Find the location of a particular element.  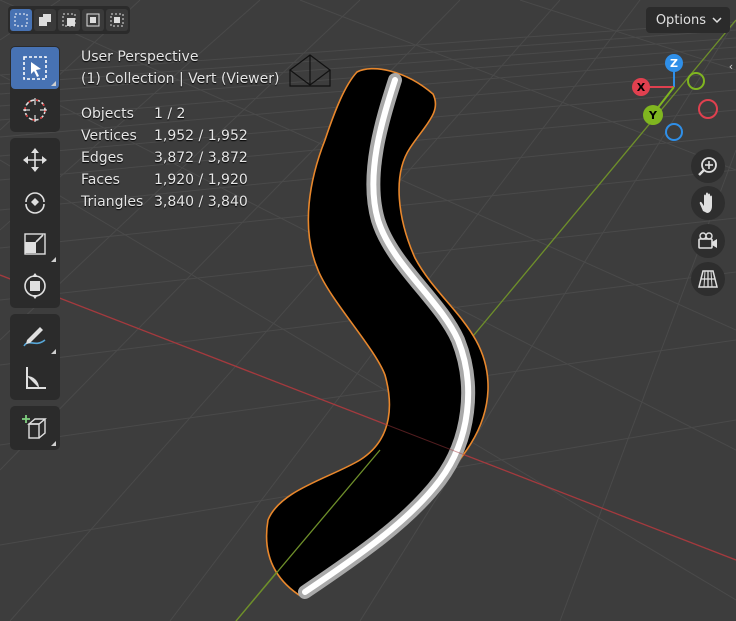

grid-toggle-icon is located at coordinates (708, 279).